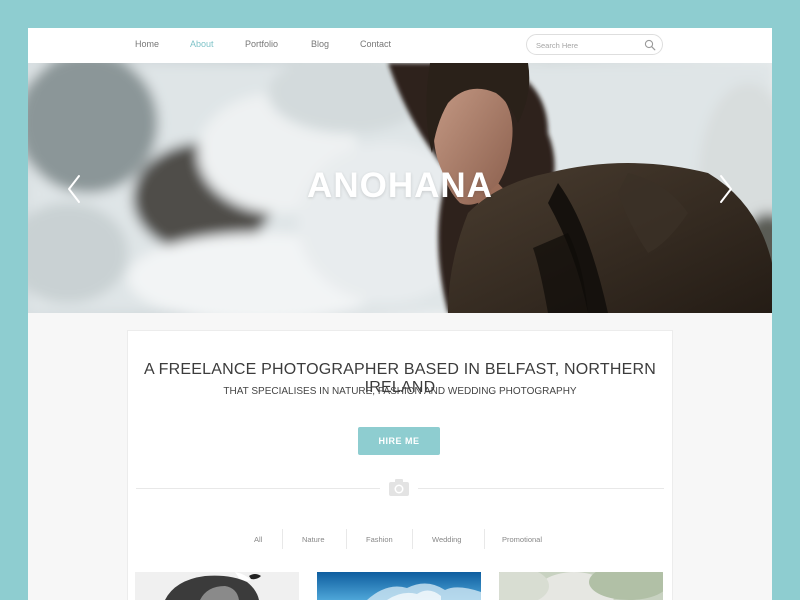  I want to click on search-box, so click(594, 44).